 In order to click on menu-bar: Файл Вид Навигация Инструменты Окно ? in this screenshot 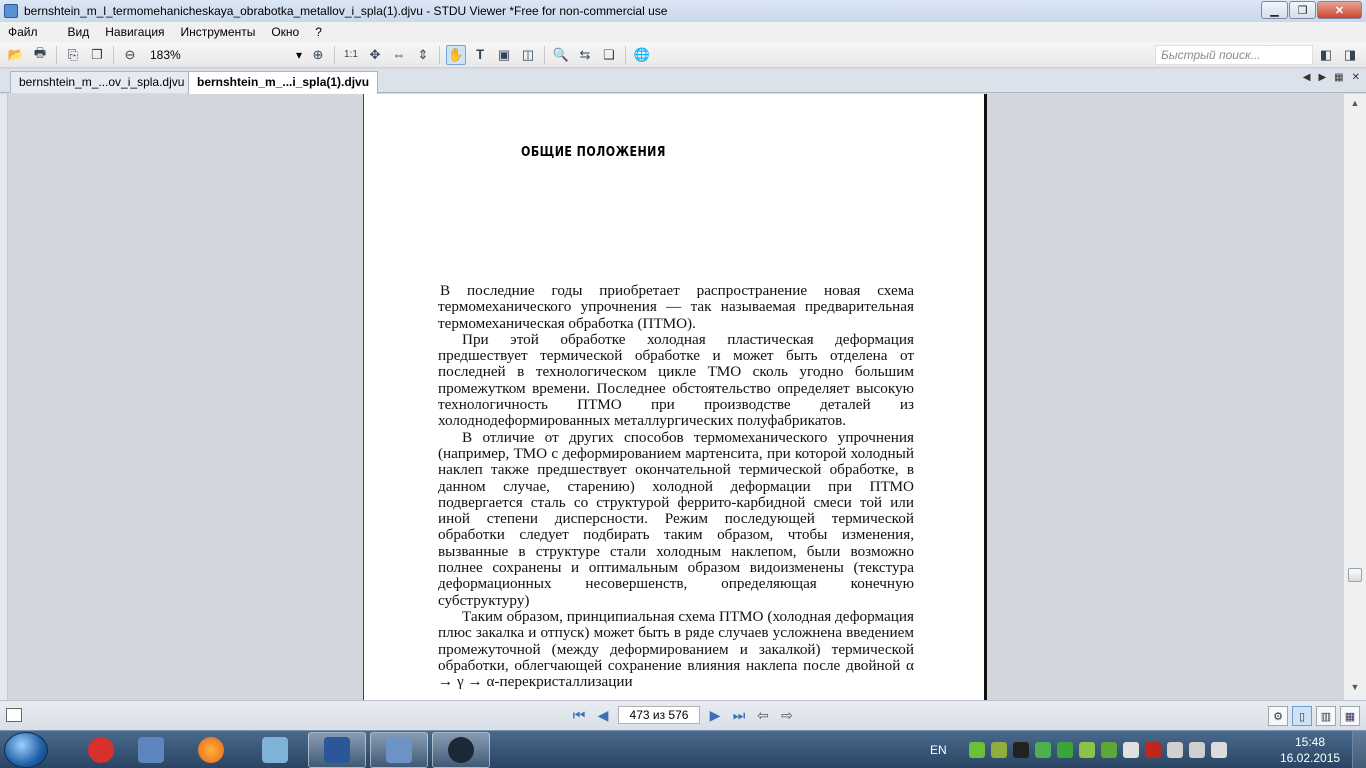, I will do `click(683, 32)`.